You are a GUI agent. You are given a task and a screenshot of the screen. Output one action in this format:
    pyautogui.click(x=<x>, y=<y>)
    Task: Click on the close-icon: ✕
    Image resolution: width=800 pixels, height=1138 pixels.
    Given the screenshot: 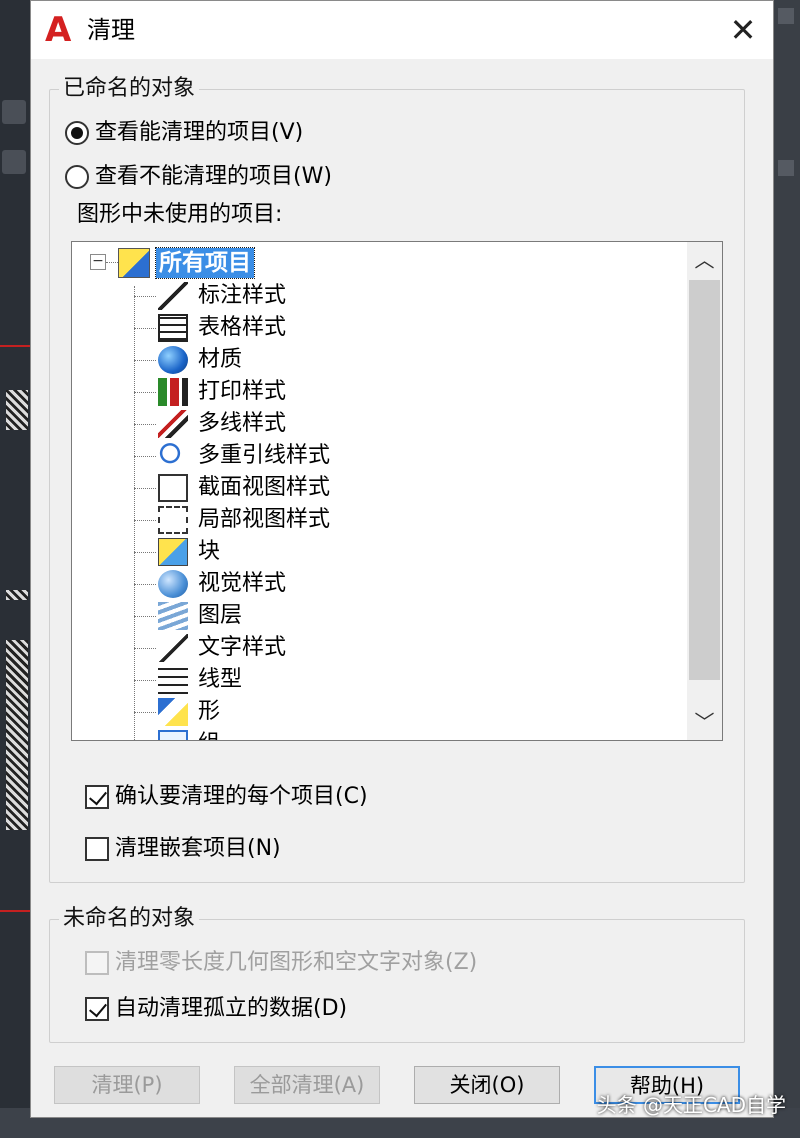 What is the action you would take?
    pyautogui.click(x=743, y=30)
    